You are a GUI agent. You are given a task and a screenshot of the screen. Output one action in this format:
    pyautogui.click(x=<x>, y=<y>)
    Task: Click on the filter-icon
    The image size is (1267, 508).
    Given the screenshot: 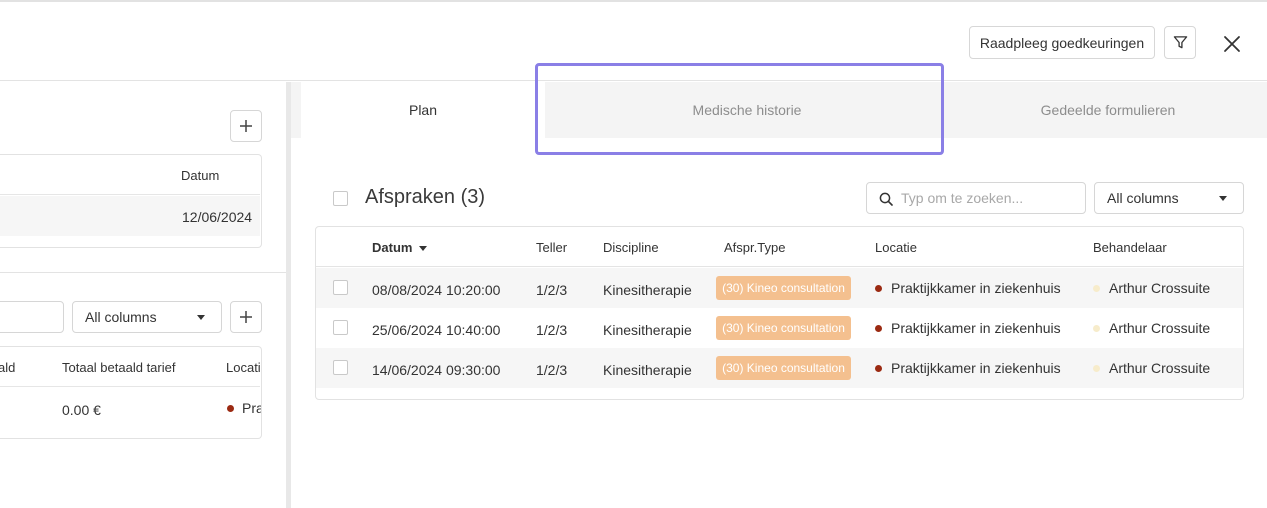 What is the action you would take?
    pyautogui.click(x=1180, y=42)
    